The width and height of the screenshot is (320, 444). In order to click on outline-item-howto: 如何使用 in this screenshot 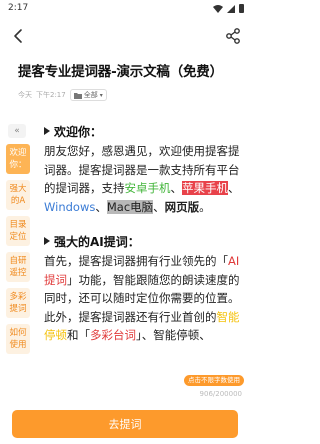, I will do `click(18, 339)`.